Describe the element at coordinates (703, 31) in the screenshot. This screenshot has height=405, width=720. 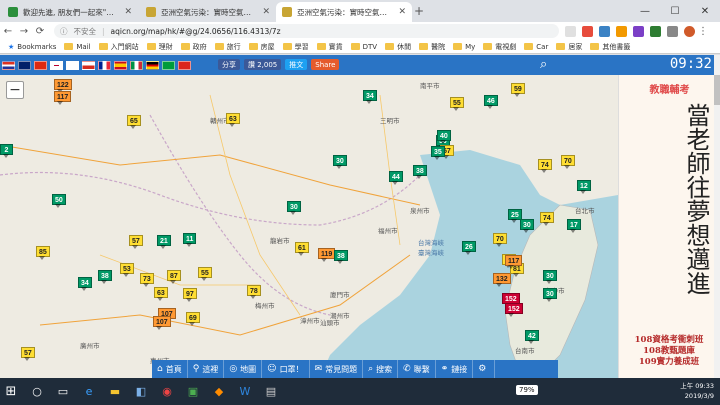
I see `menu-icon: ⋮` at that location.